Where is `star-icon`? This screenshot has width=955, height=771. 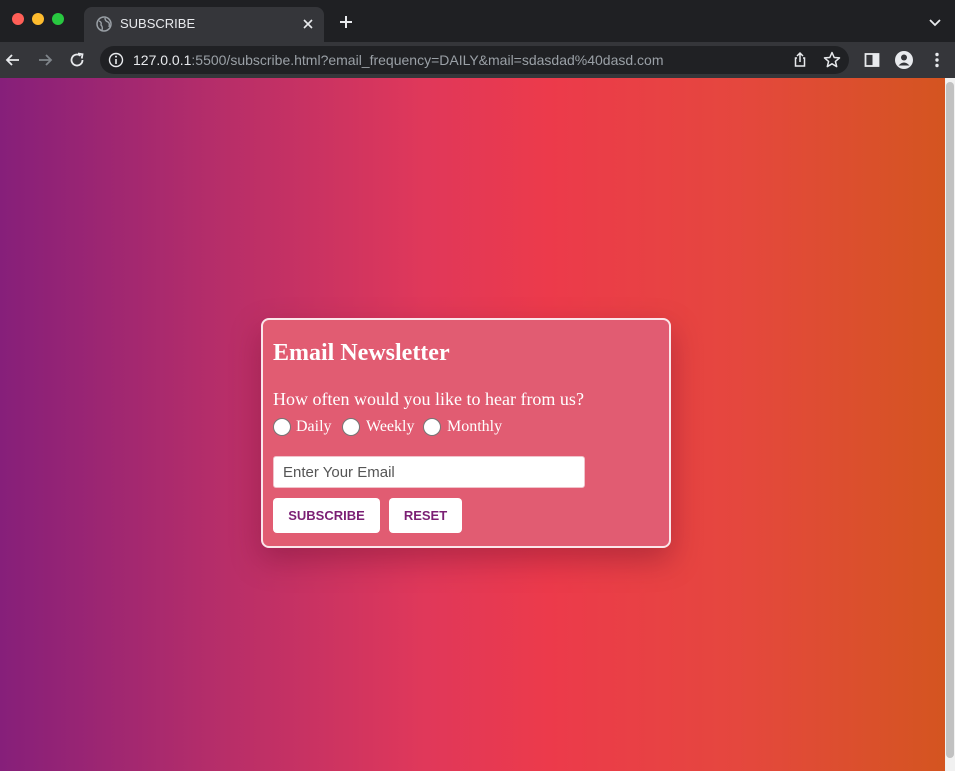 star-icon is located at coordinates (832, 60).